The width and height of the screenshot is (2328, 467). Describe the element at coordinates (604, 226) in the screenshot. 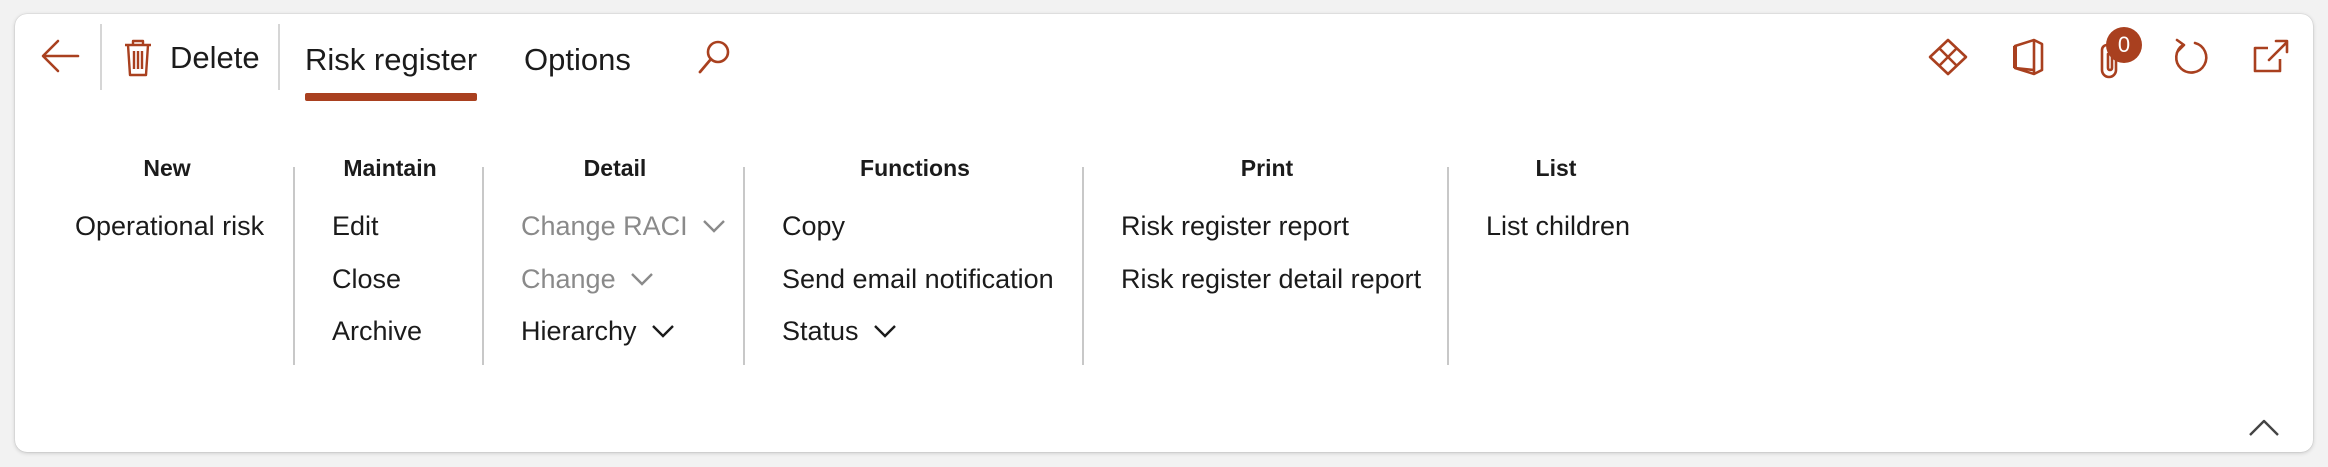

I see `change-raci-label: Change RACI` at that location.